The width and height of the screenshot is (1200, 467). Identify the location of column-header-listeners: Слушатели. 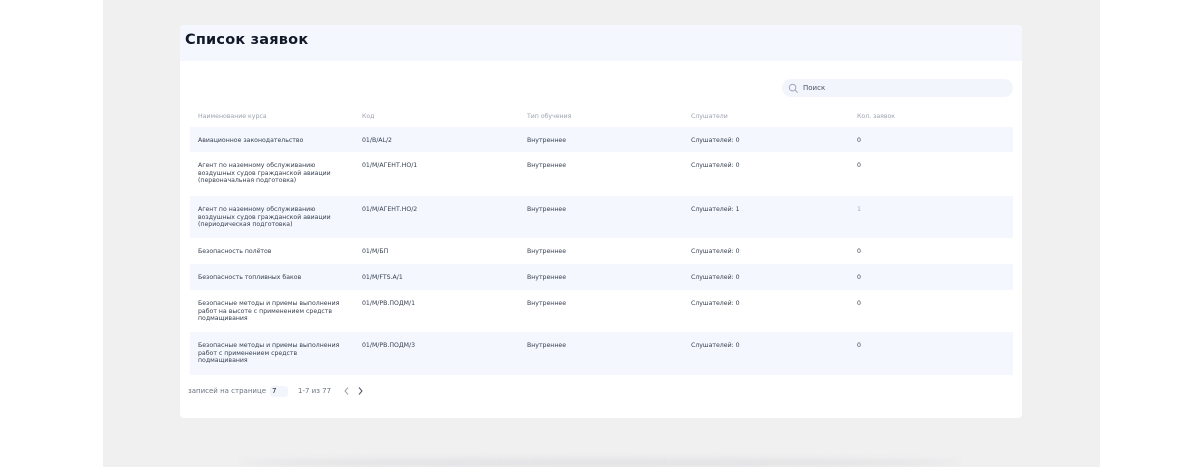
(766, 116).